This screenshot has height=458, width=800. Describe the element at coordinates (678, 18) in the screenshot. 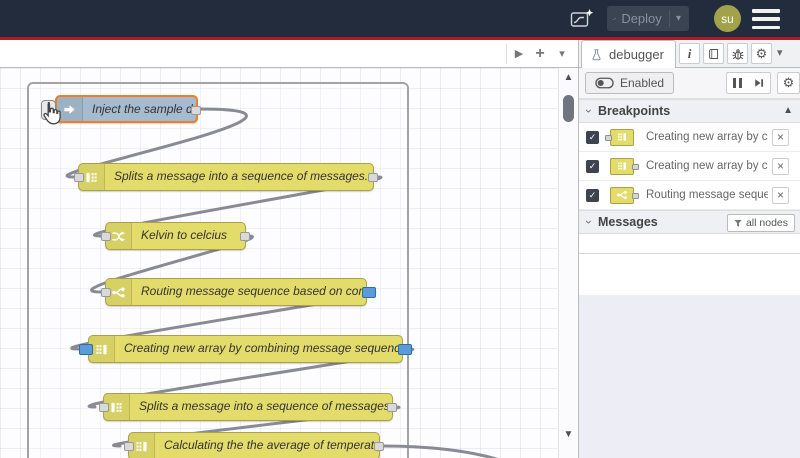

I see `deploy-options-caret-icon: ▾` at that location.